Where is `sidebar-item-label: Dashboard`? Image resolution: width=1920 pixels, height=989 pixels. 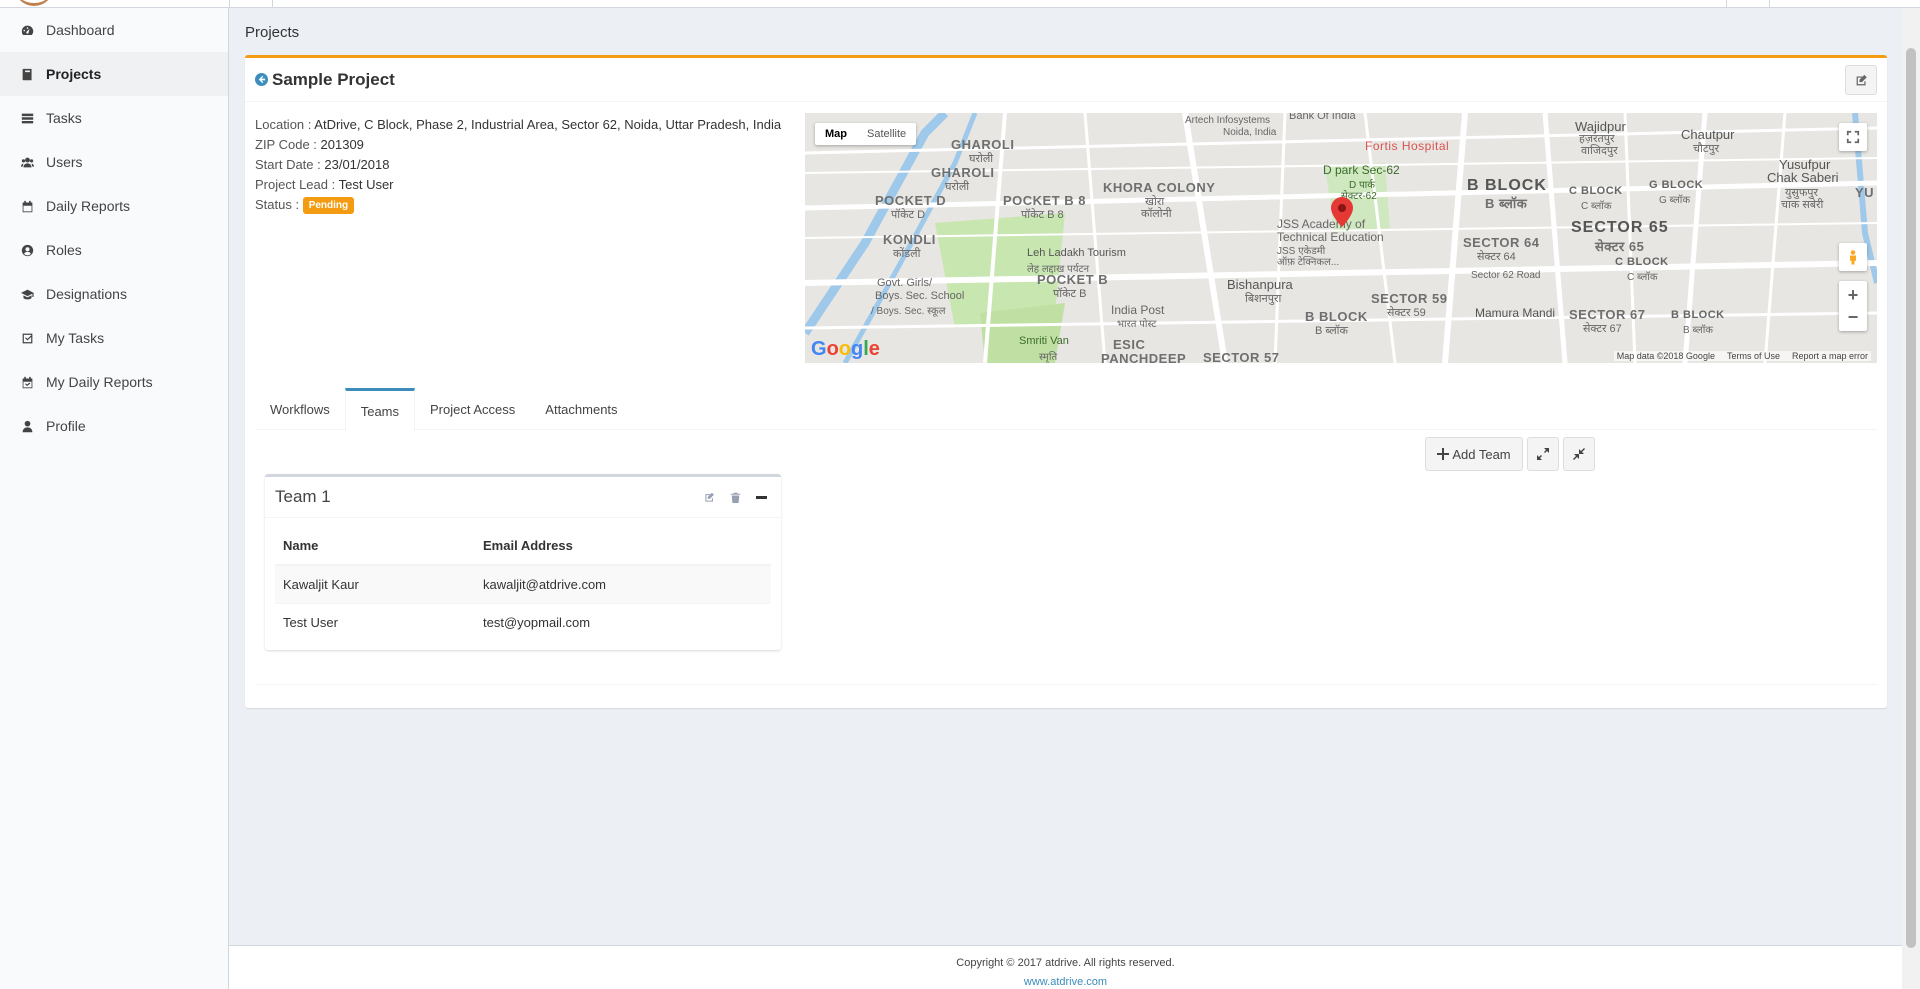 sidebar-item-label: Dashboard is located at coordinates (80, 30).